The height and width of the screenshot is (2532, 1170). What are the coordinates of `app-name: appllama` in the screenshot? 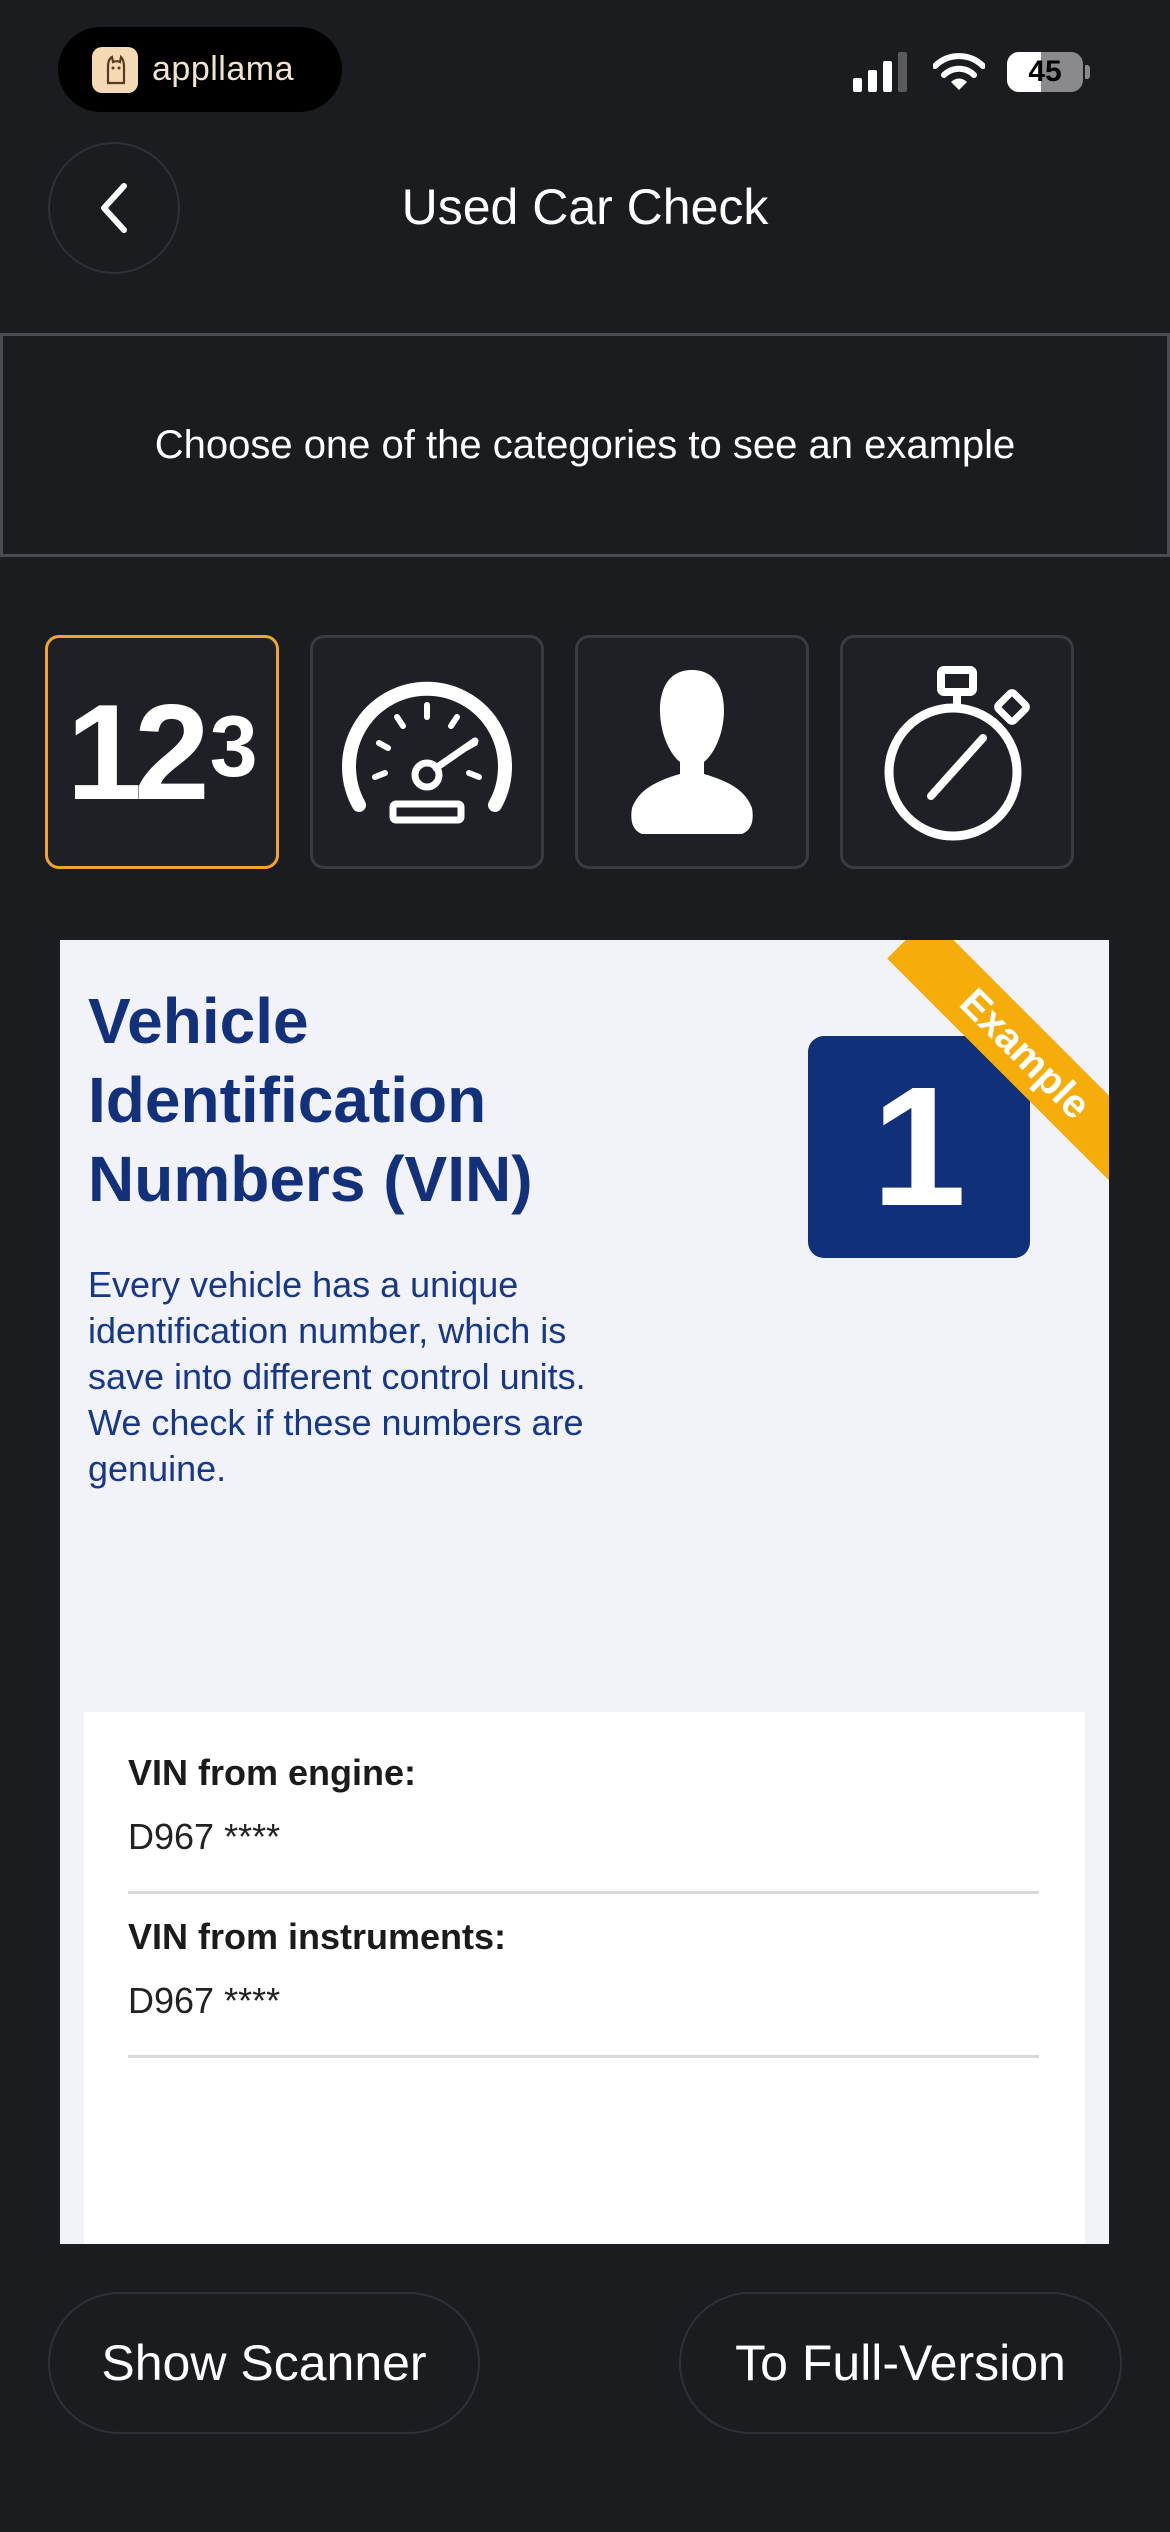 It's located at (223, 69).